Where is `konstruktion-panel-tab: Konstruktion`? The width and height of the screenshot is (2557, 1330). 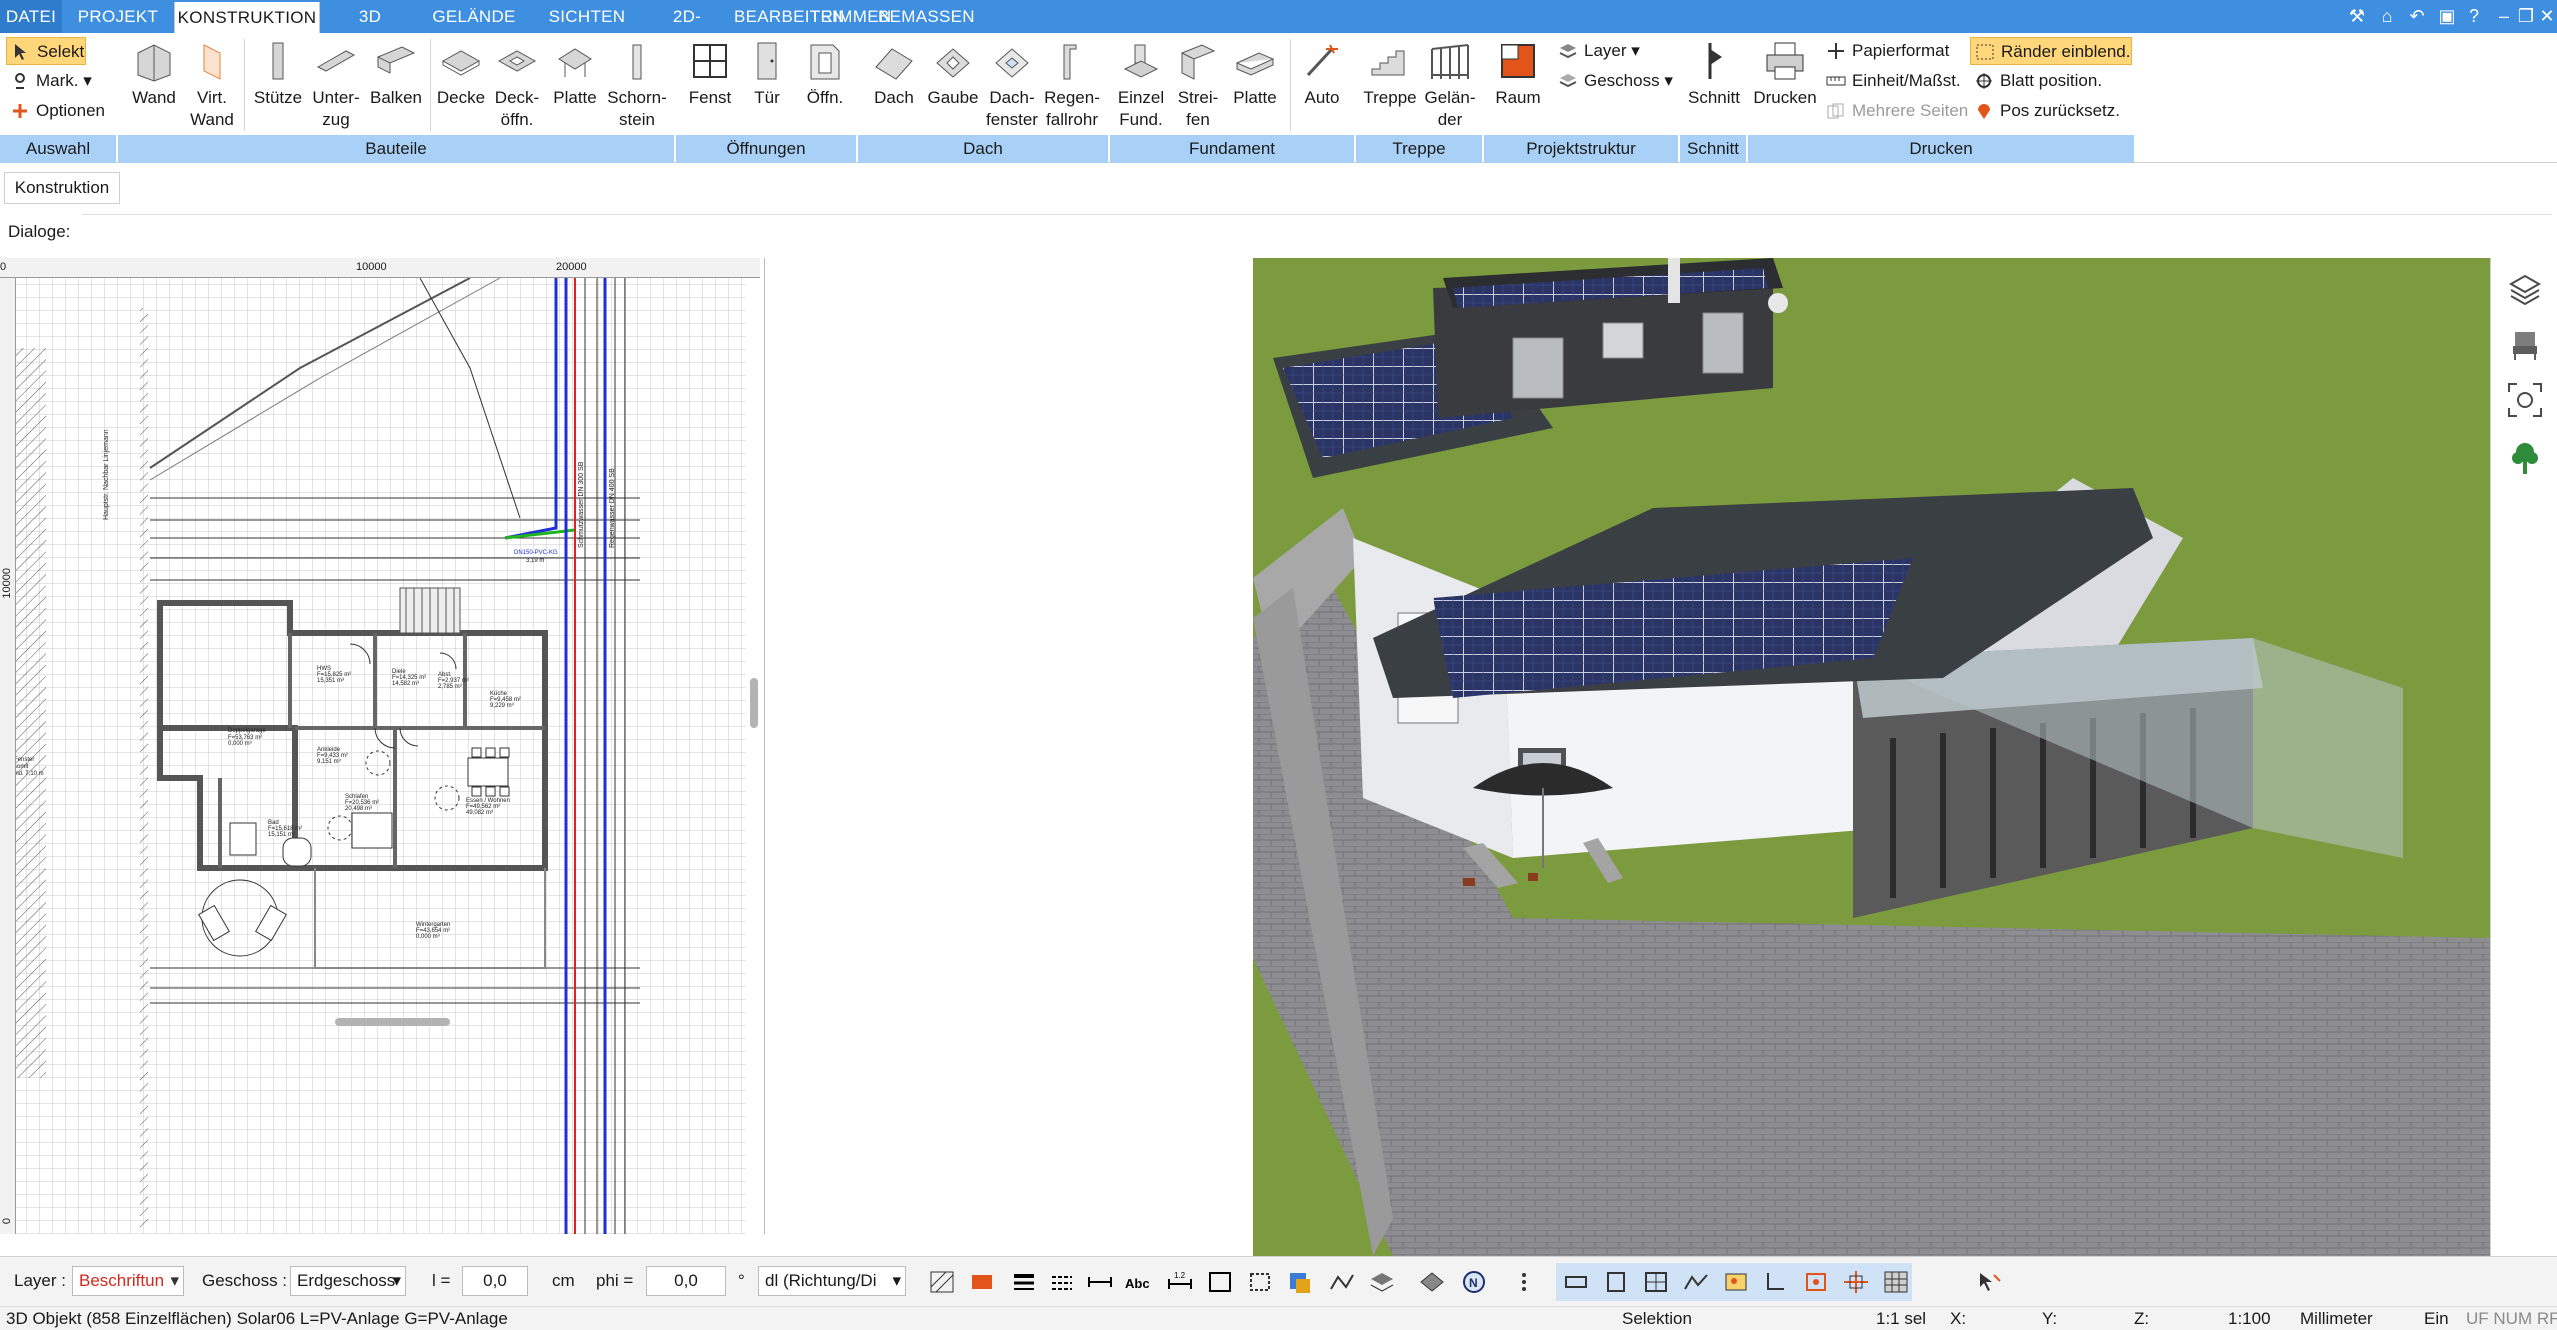 konstruktion-panel-tab: Konstruktion is located at coordinates (62, 188).